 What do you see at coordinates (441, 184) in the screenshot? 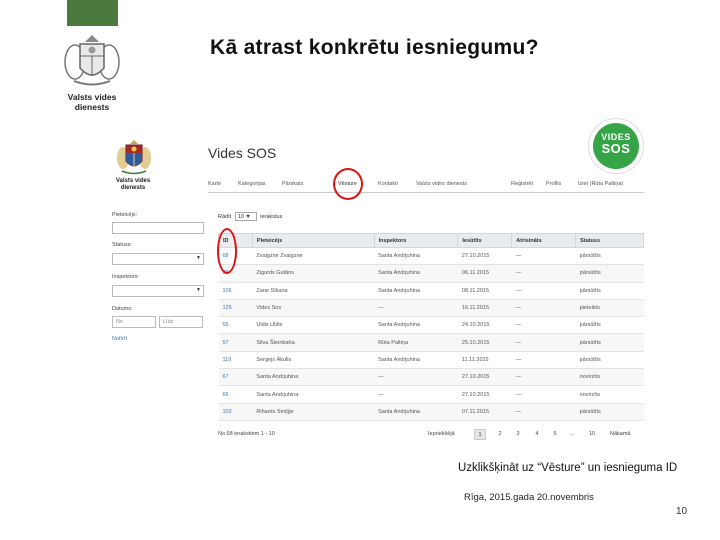
I see `nav-item-vvd: Valsts vides dienests` at bounding box center [441, 184].